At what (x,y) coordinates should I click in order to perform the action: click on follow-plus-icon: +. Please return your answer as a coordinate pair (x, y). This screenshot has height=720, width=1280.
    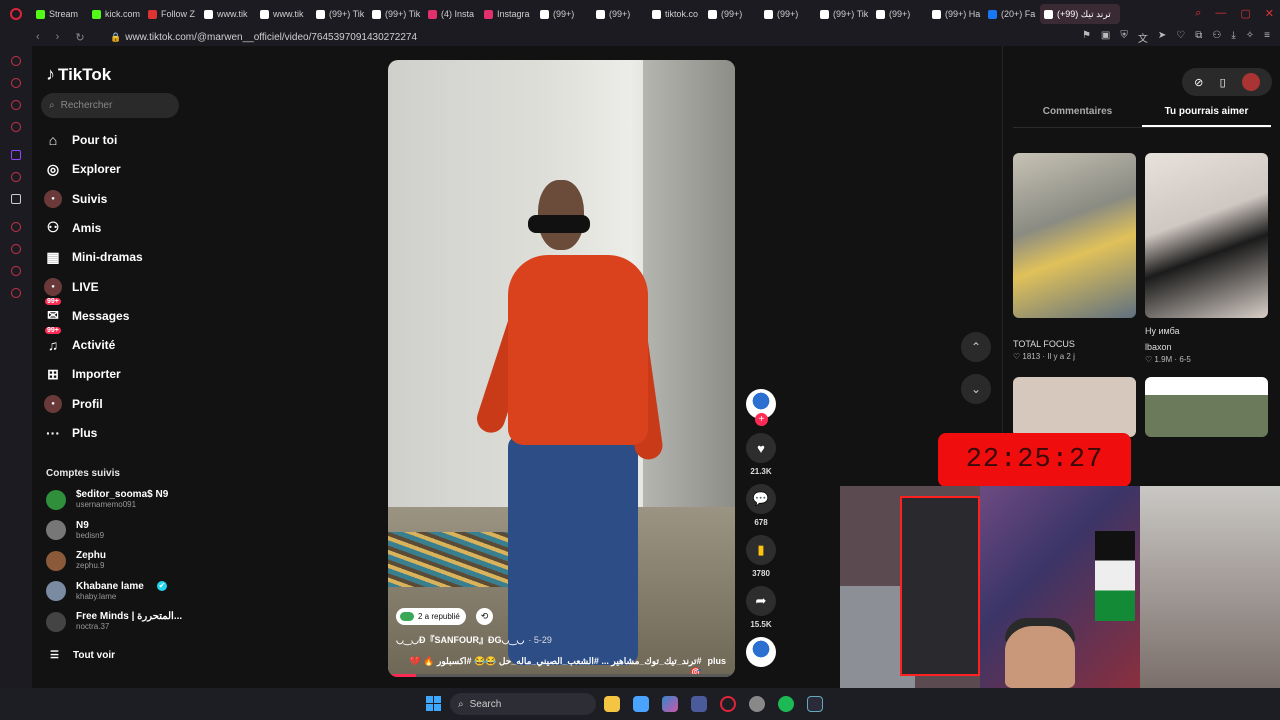
    Looking at the image, I should click on (761, 419).